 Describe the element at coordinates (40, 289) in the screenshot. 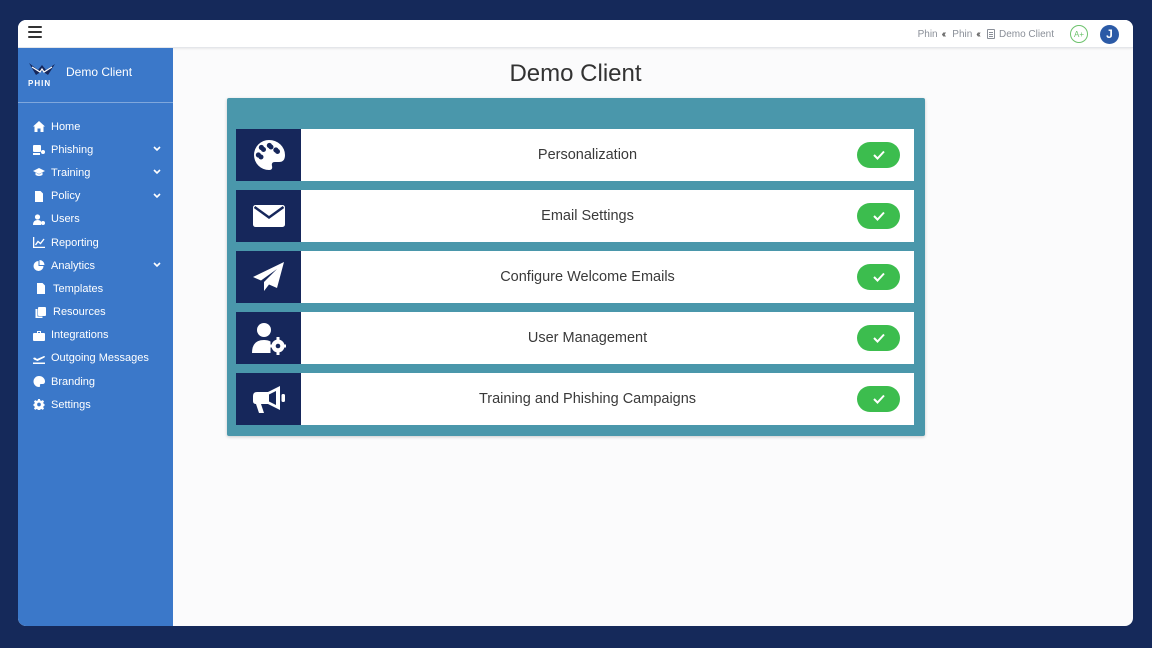

I see `file-code-icon` at that location.